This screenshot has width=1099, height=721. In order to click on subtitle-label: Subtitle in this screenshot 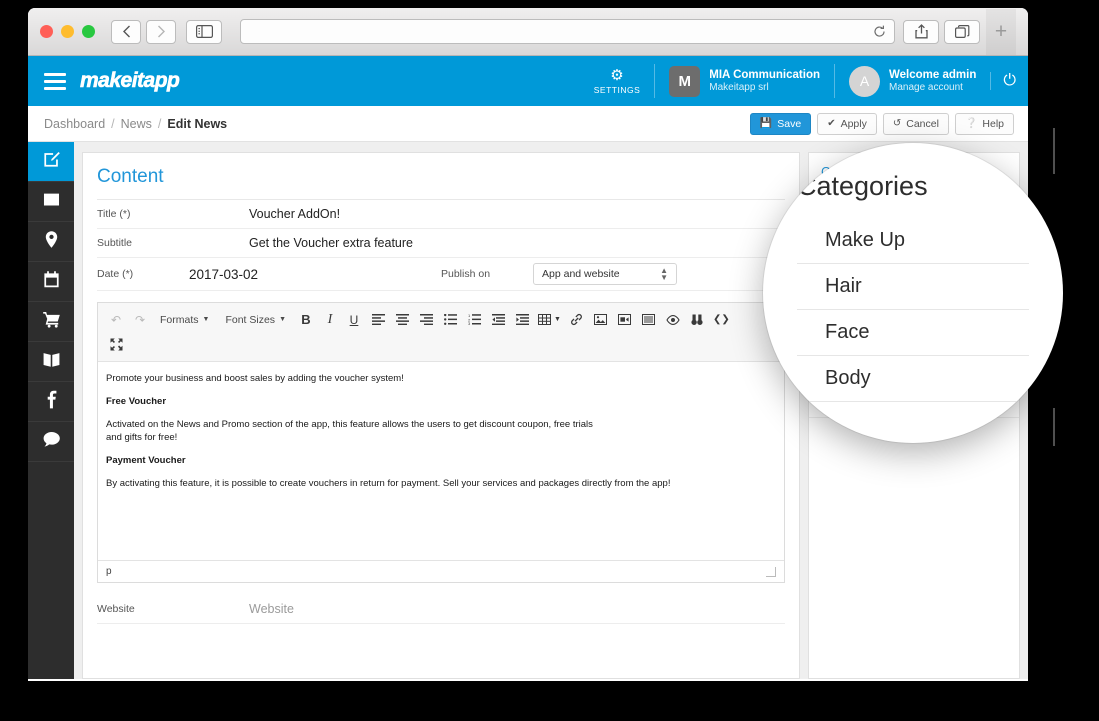, I will do `click(115, 243)`.